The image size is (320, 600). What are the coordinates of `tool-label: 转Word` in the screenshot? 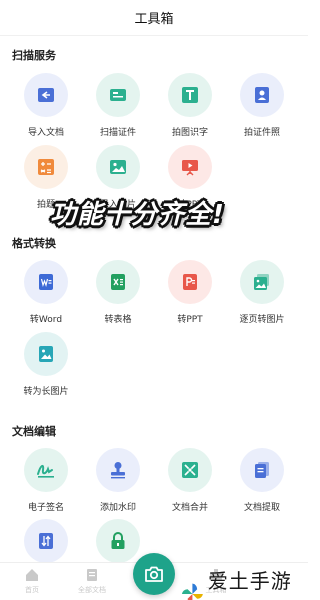 It's located at (46, 320).